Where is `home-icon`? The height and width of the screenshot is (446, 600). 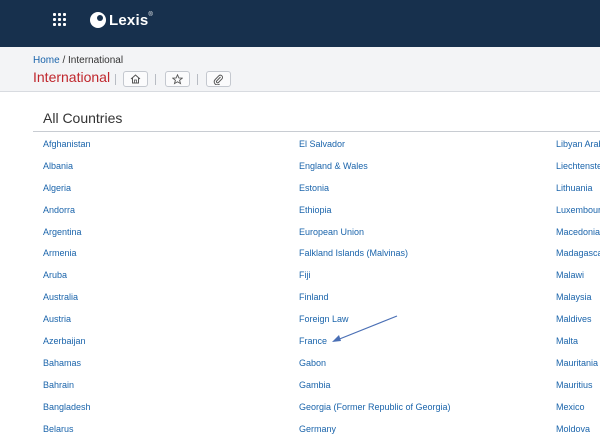
home-icon is located at coordinates (135, 79).